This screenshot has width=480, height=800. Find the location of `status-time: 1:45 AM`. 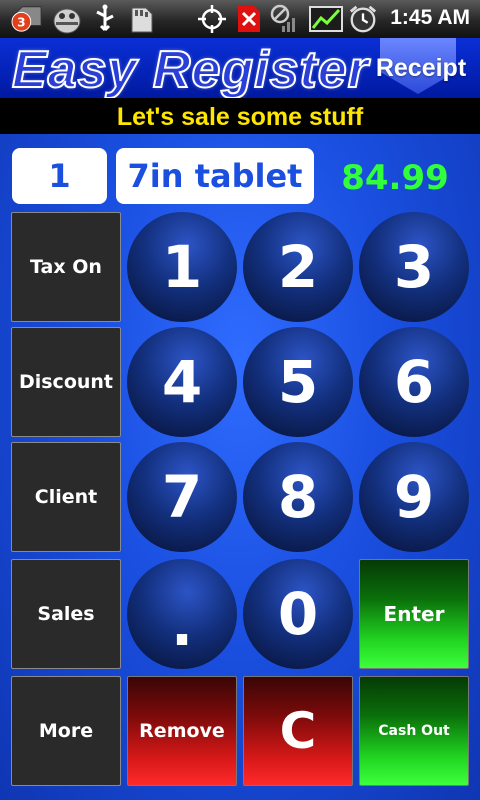

status-time: 1:45 AM is located at coordinates (430, 17).